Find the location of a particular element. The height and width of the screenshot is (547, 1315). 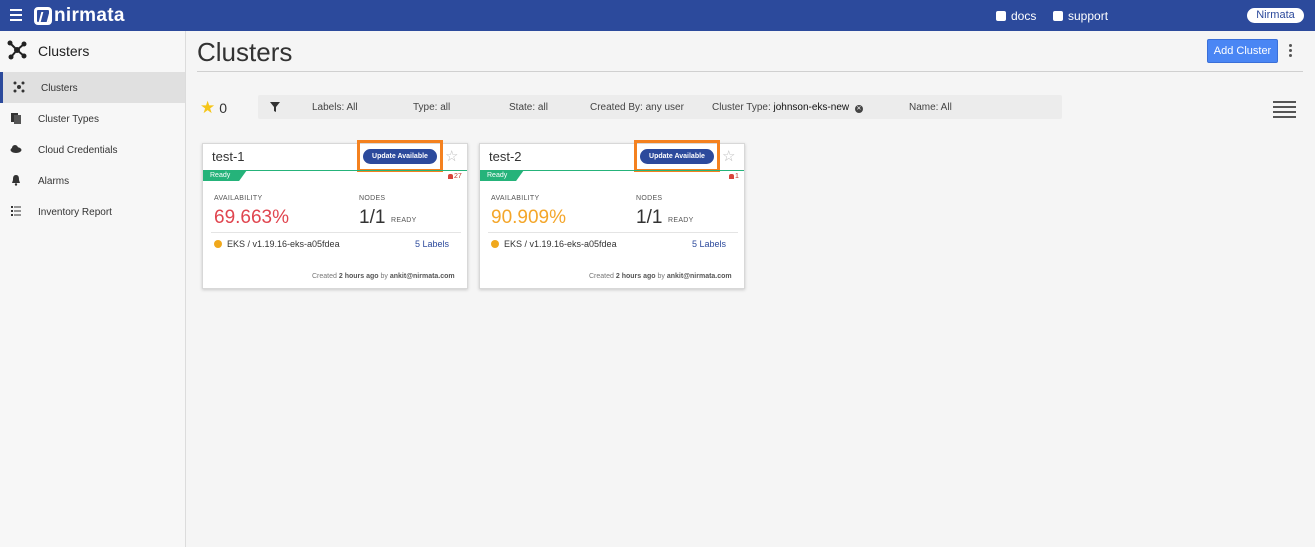

filter-state: State: all is located at coordinates (528, 107).